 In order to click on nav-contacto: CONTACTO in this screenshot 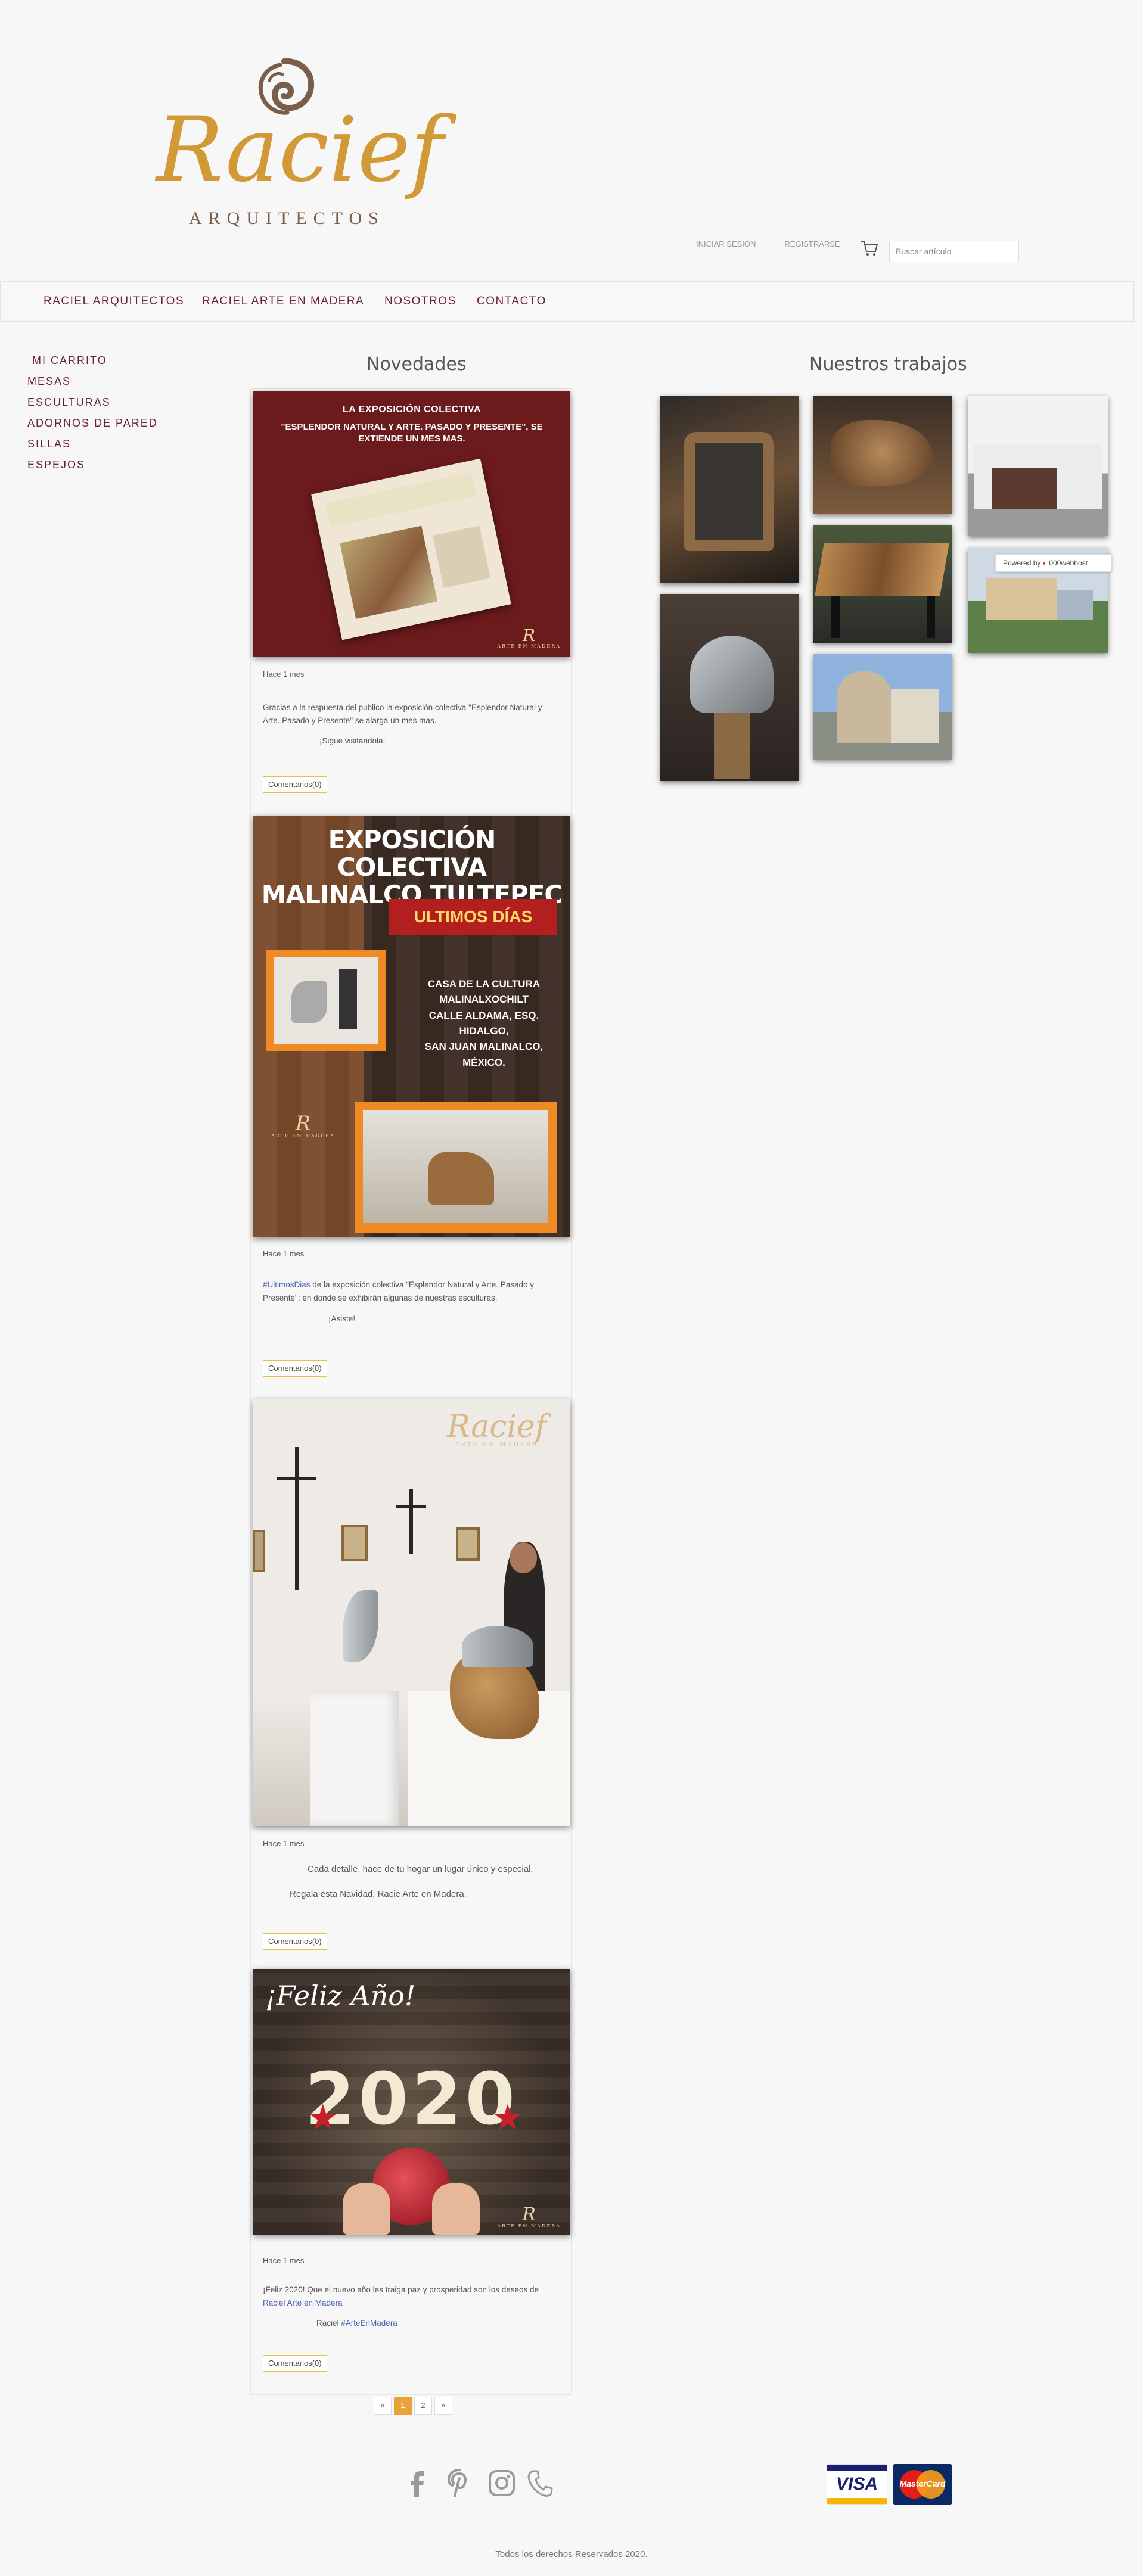, I will do `click(511, 301)`.